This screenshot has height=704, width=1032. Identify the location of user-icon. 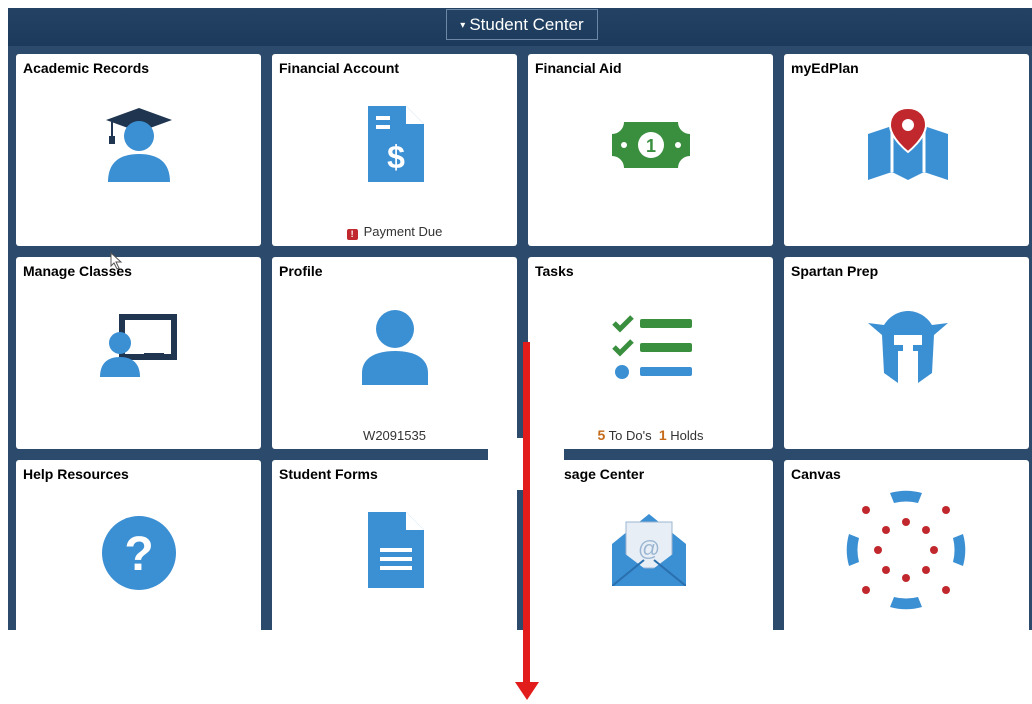
(395, 347).